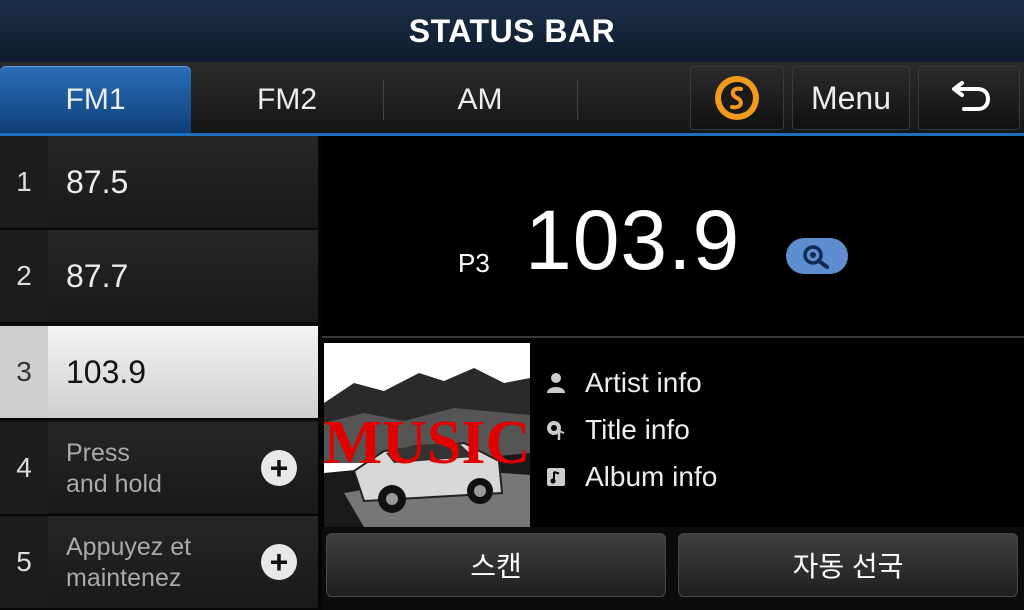 Image resolution: width=1024 pixels, height=610 pixels. I want to click on album-art-overlay-text: MUSIC, so click(427, 443).